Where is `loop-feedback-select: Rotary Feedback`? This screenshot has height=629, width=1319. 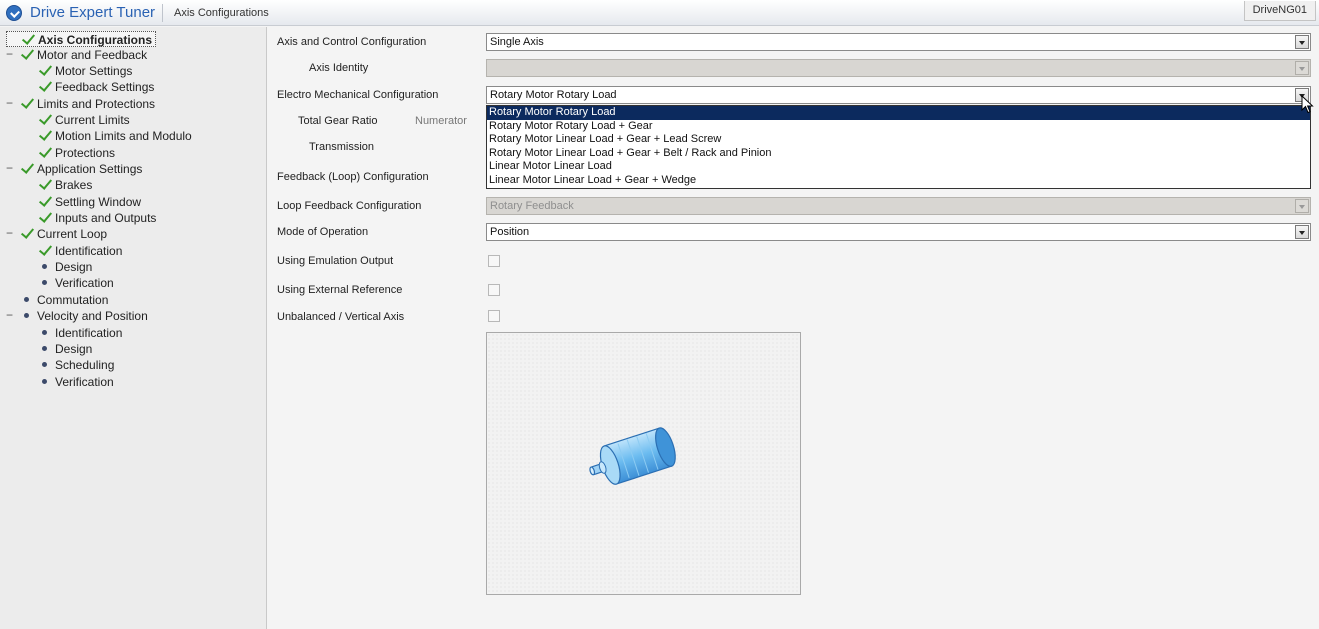
loop-feedback-select: Rotary Feedback is located at coordinates (898, 206).